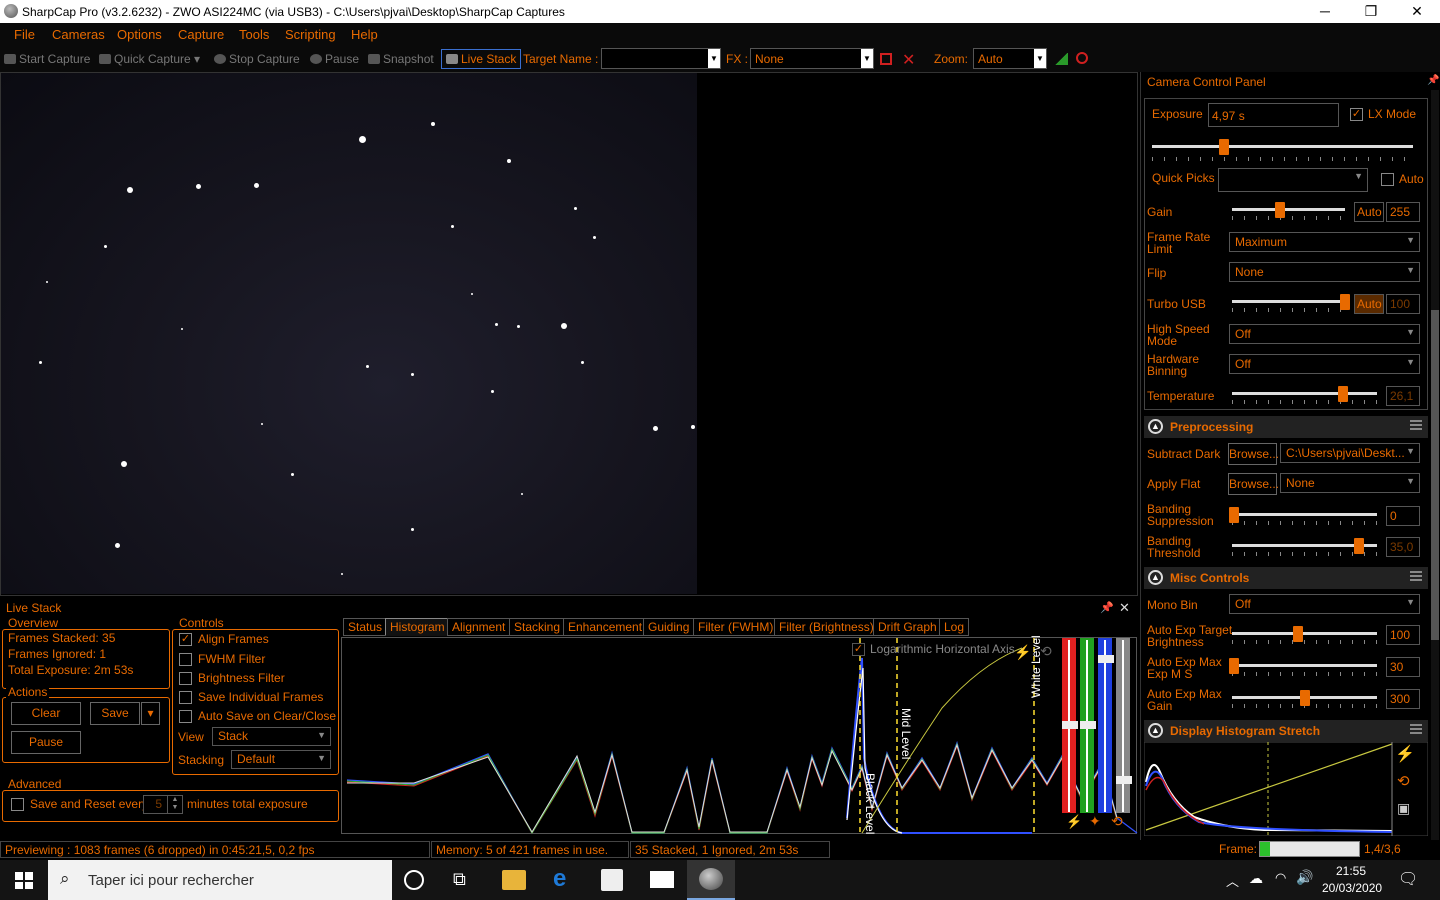 The height and width of the screenshot is (900, 1440). Describe the element at coordinates (1286, 731) in the screenshot. I see `histogram-stretch-header: ▲ Display Histogram Stretch` at that location.